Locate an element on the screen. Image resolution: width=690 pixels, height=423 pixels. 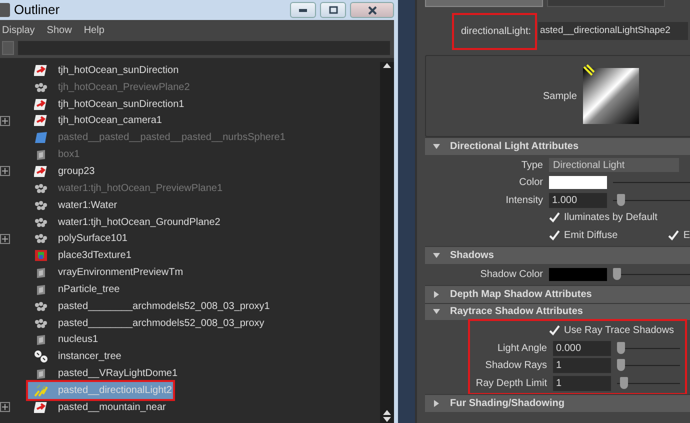
maximize-icon is located at coordinates (333, 10).